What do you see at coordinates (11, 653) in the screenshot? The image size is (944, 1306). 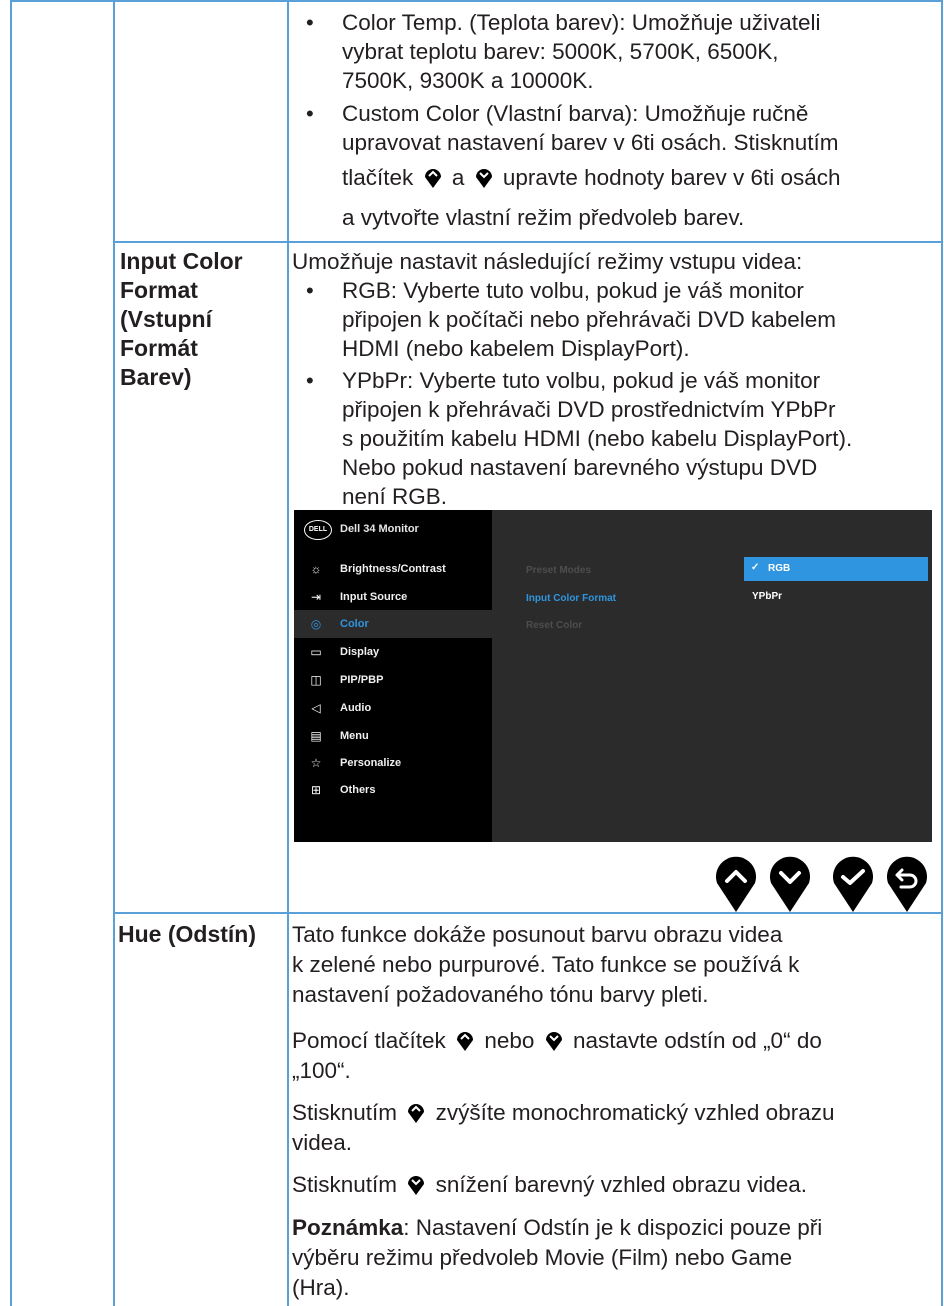 I see `table-border-left` at bounding box center [11, 653].